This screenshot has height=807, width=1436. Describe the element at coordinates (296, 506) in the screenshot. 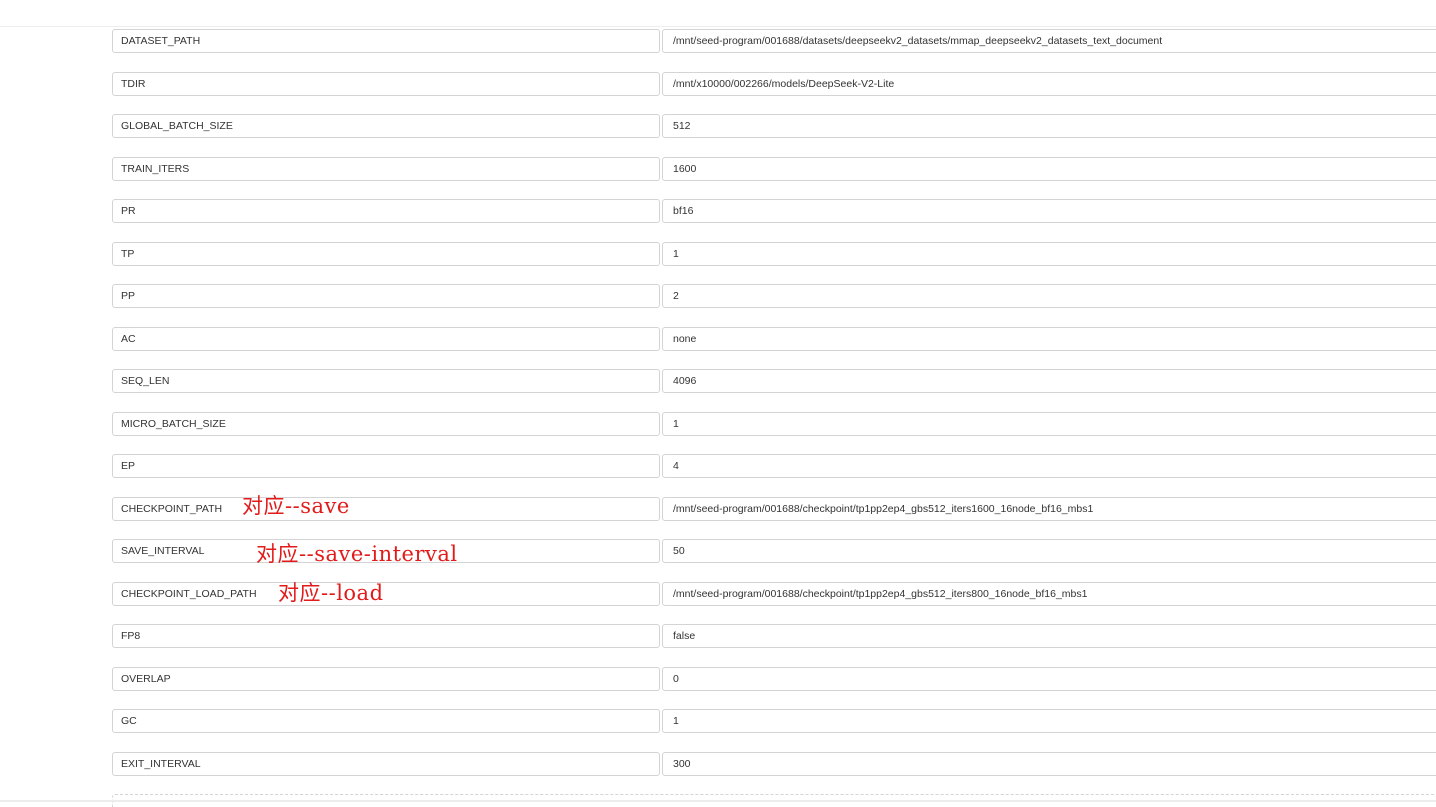

I see `annotation-save: 对应--save` at that location.